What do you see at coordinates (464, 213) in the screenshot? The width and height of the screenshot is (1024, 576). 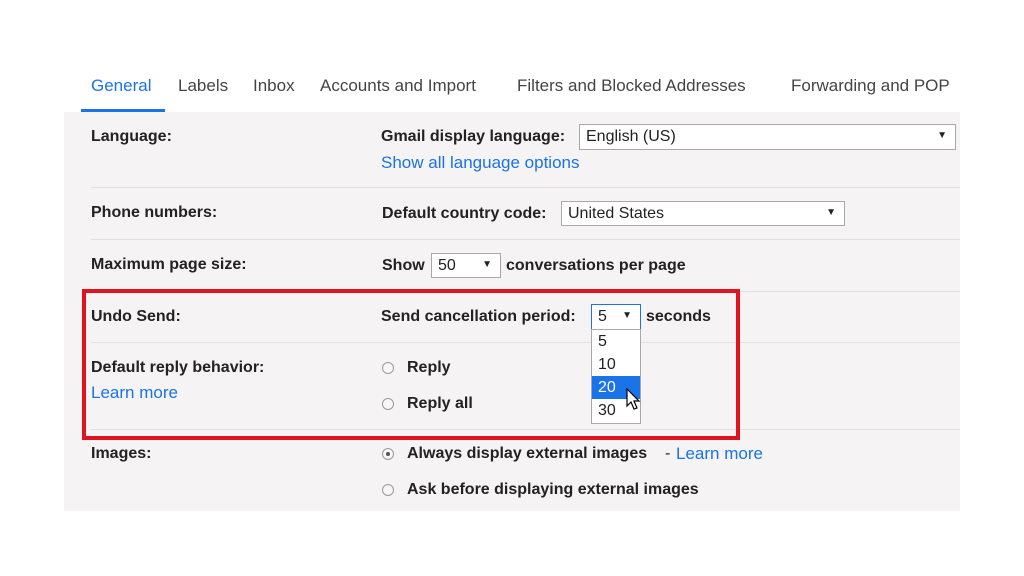 I see `country-code-label: Default country code:` at bounding box center [464, 213].